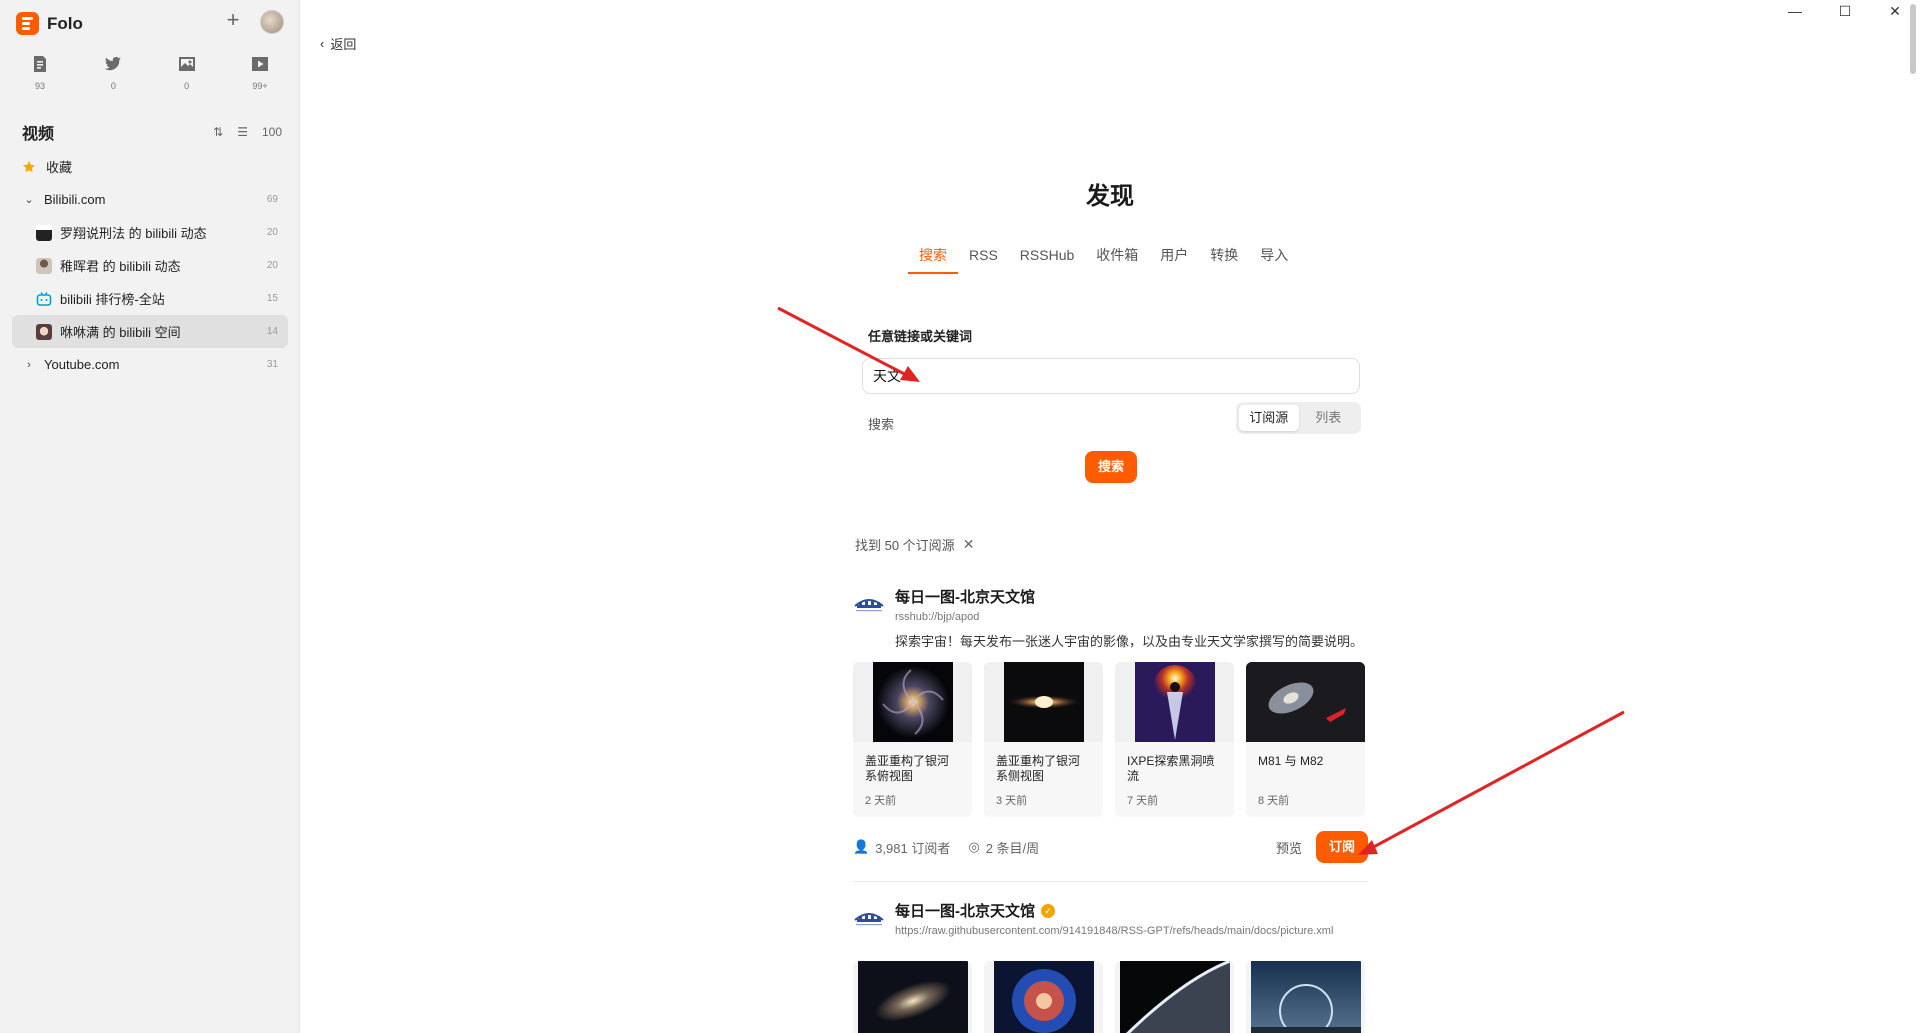 The image size is (1920, 1033). Describe the element at coordinates (1913, 39) in the screenshot. I see `scrollbar` at that location.